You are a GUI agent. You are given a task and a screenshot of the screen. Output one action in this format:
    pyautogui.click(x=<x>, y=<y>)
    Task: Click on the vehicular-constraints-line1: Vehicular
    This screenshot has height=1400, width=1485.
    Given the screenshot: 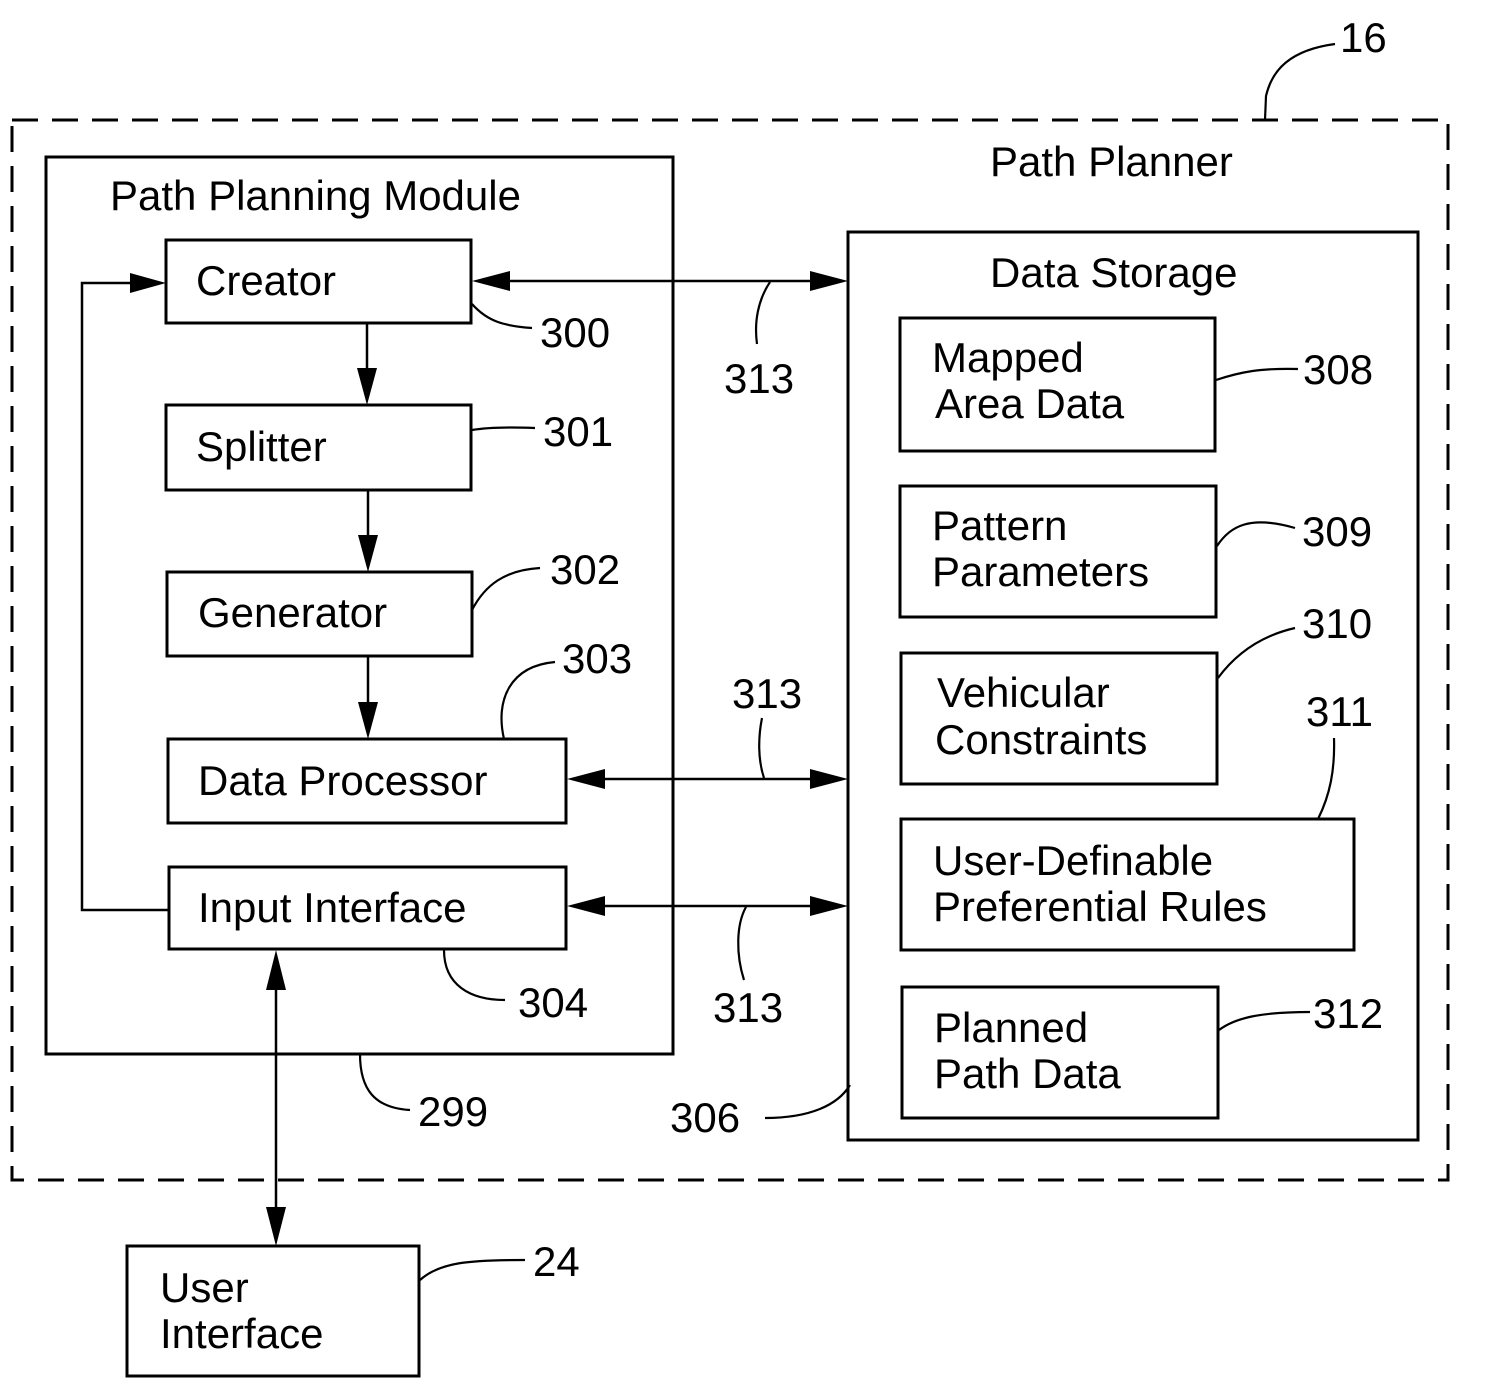 What is the action you would take?
    pyautogui.click(x=1023, y=692)
    